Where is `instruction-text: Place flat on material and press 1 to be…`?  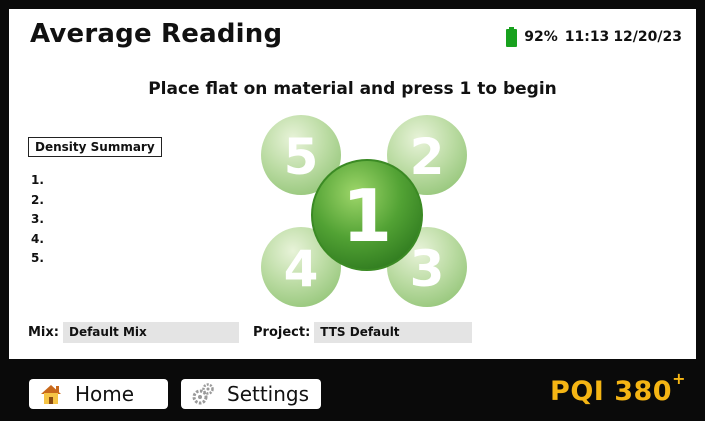 instruction-text: Place flat on material and press 1 to be… is located at coordinates (352, 89).